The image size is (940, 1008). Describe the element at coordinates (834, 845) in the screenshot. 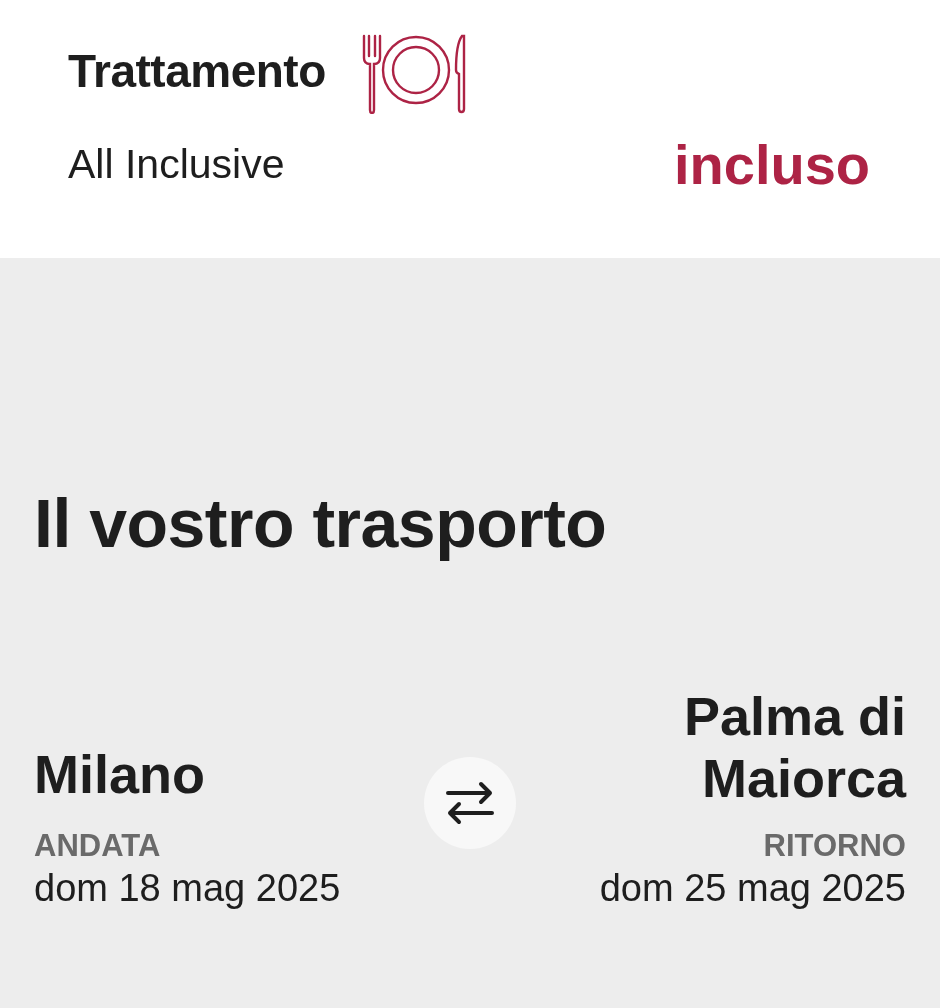

I see `leg-label: RITORNO` at that location.